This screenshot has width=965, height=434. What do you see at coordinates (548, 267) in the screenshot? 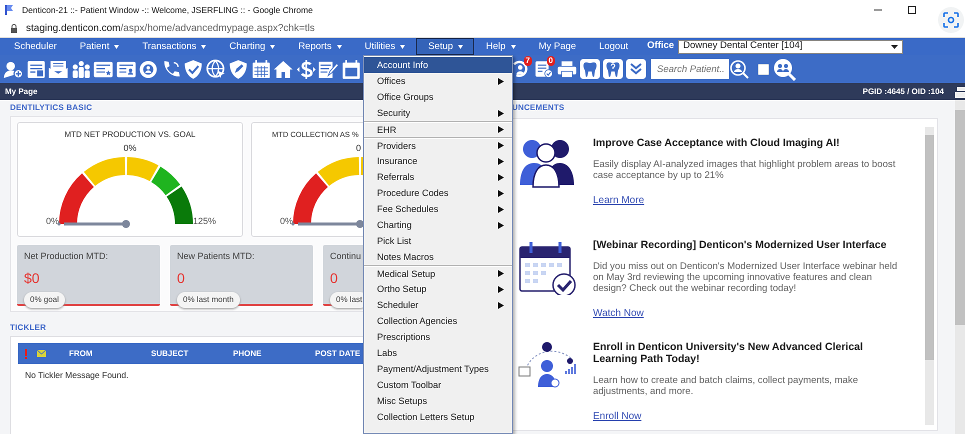
I see `calendar-check-icon` at bounding box center [548, 267].